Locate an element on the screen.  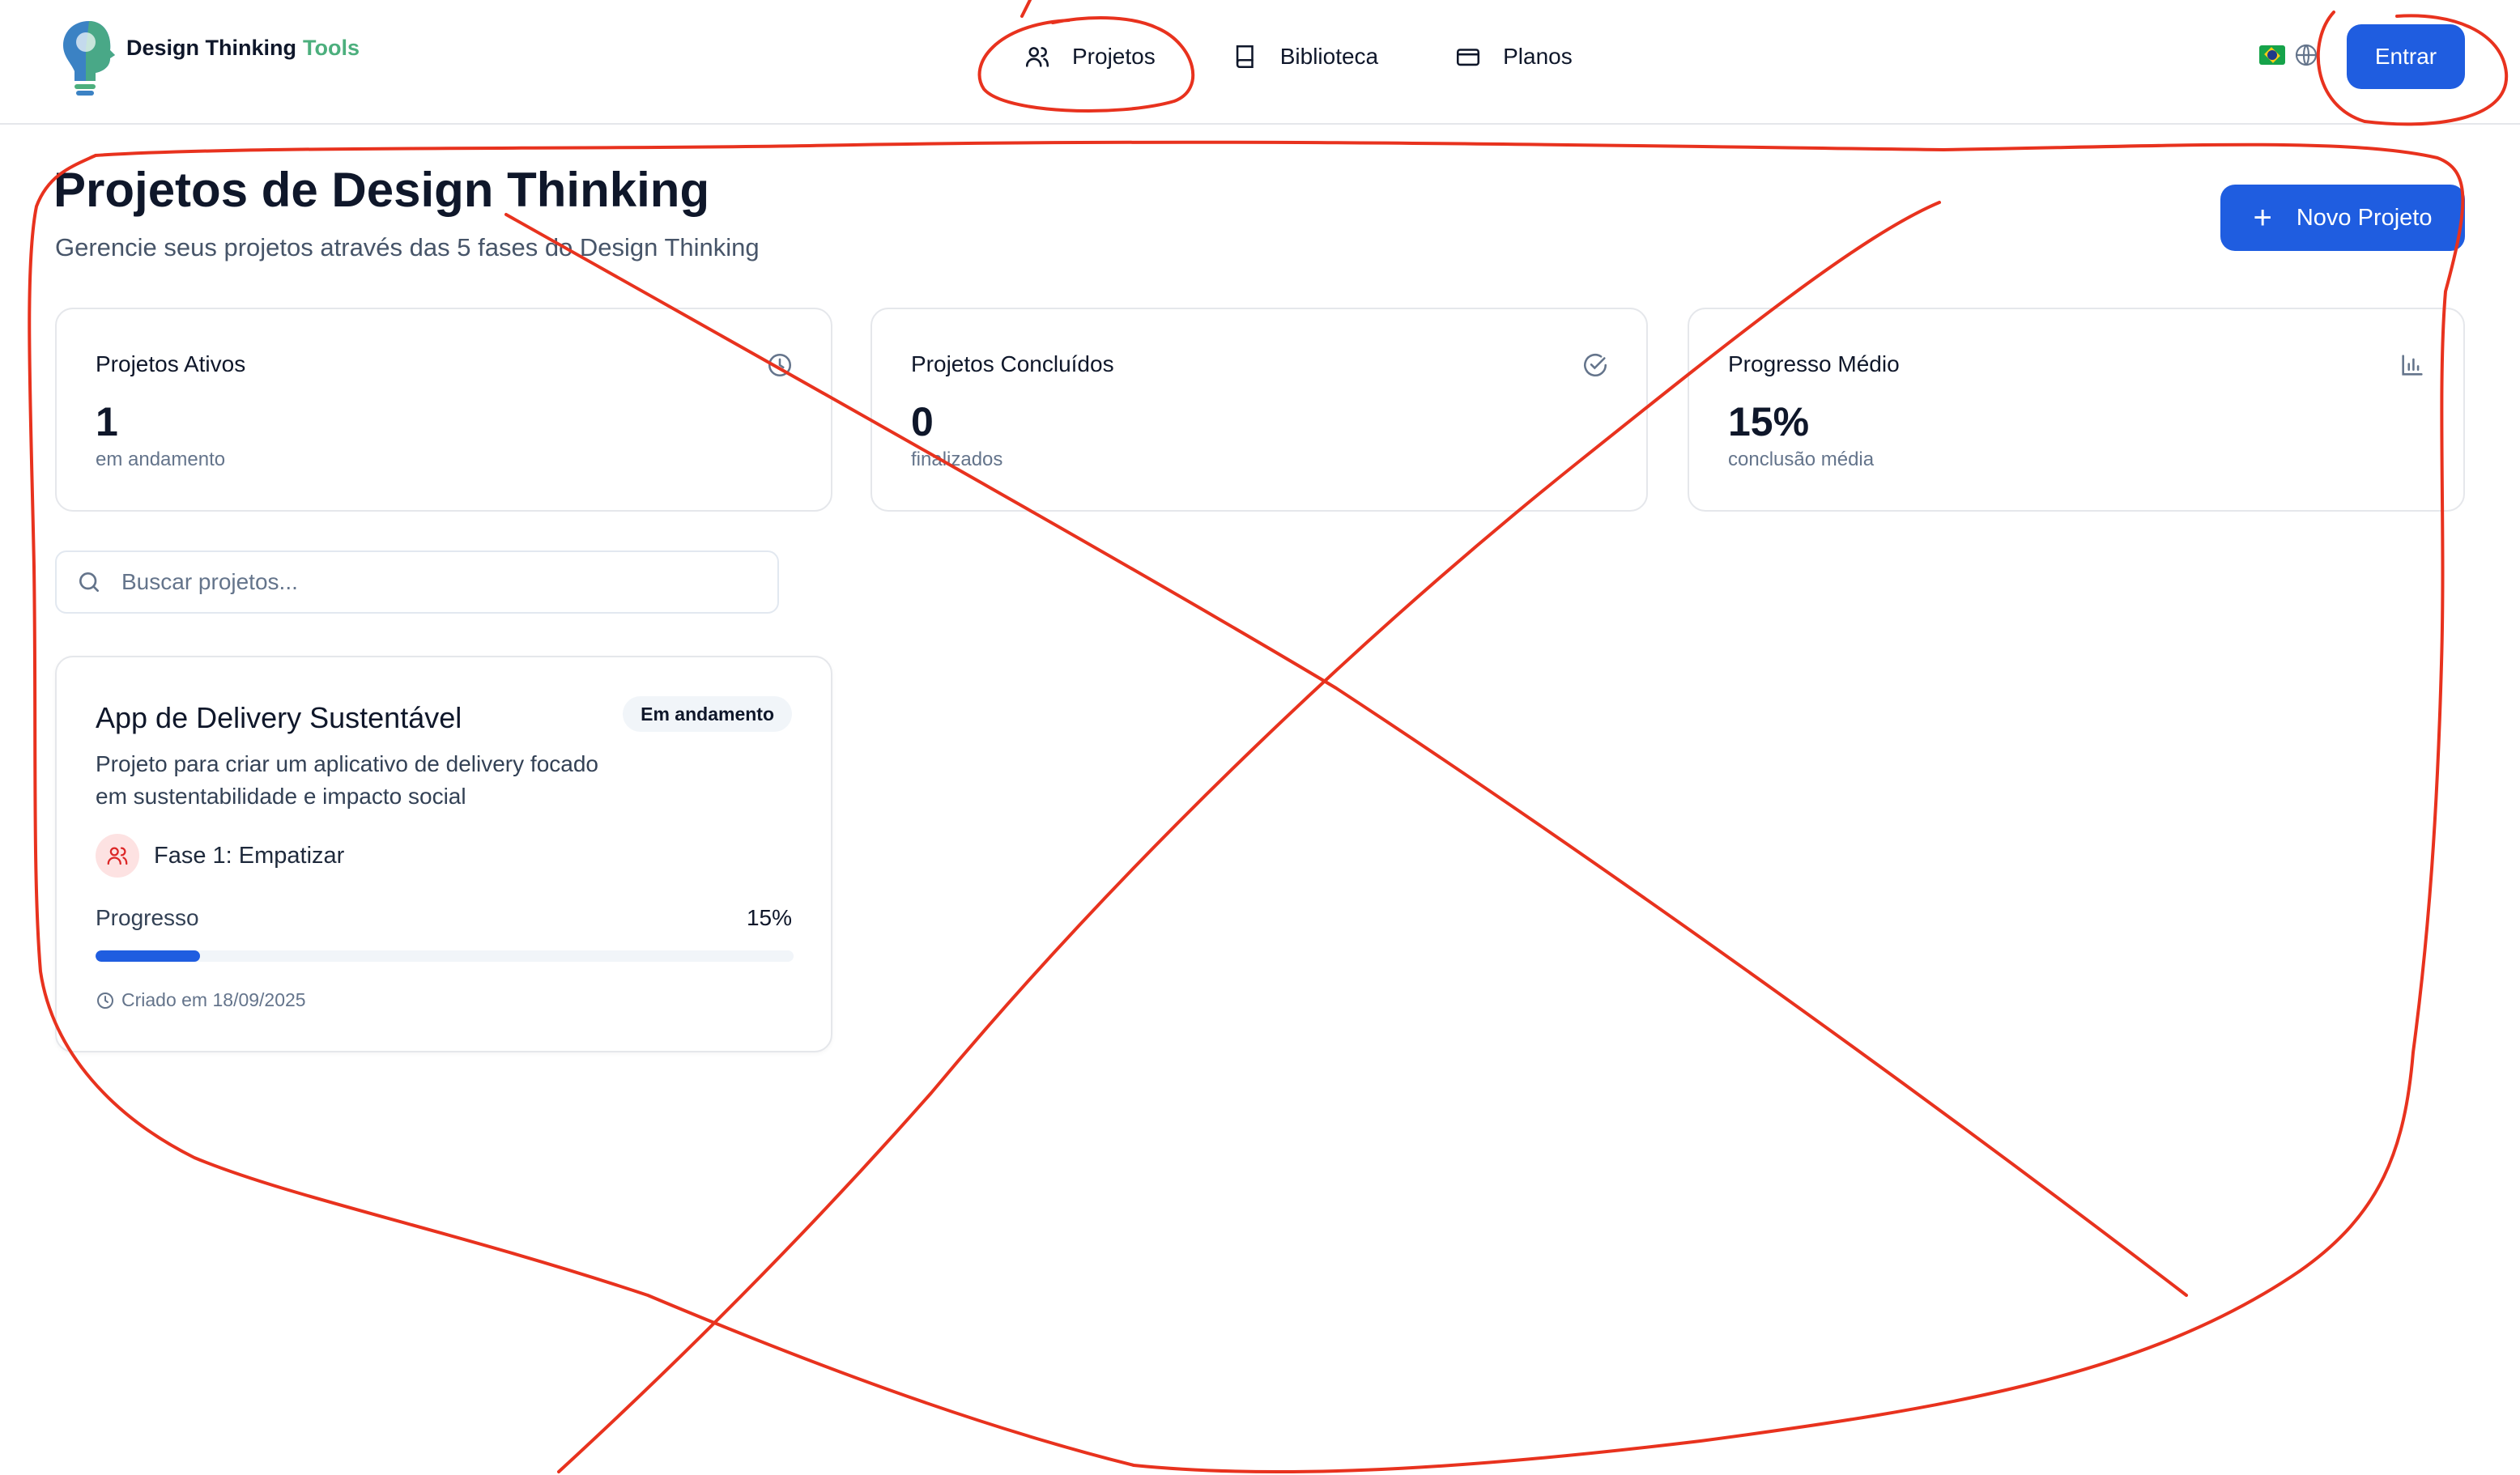
main-nav: Projetos Biblioteca Planos is located at coordinates (1336, 56).